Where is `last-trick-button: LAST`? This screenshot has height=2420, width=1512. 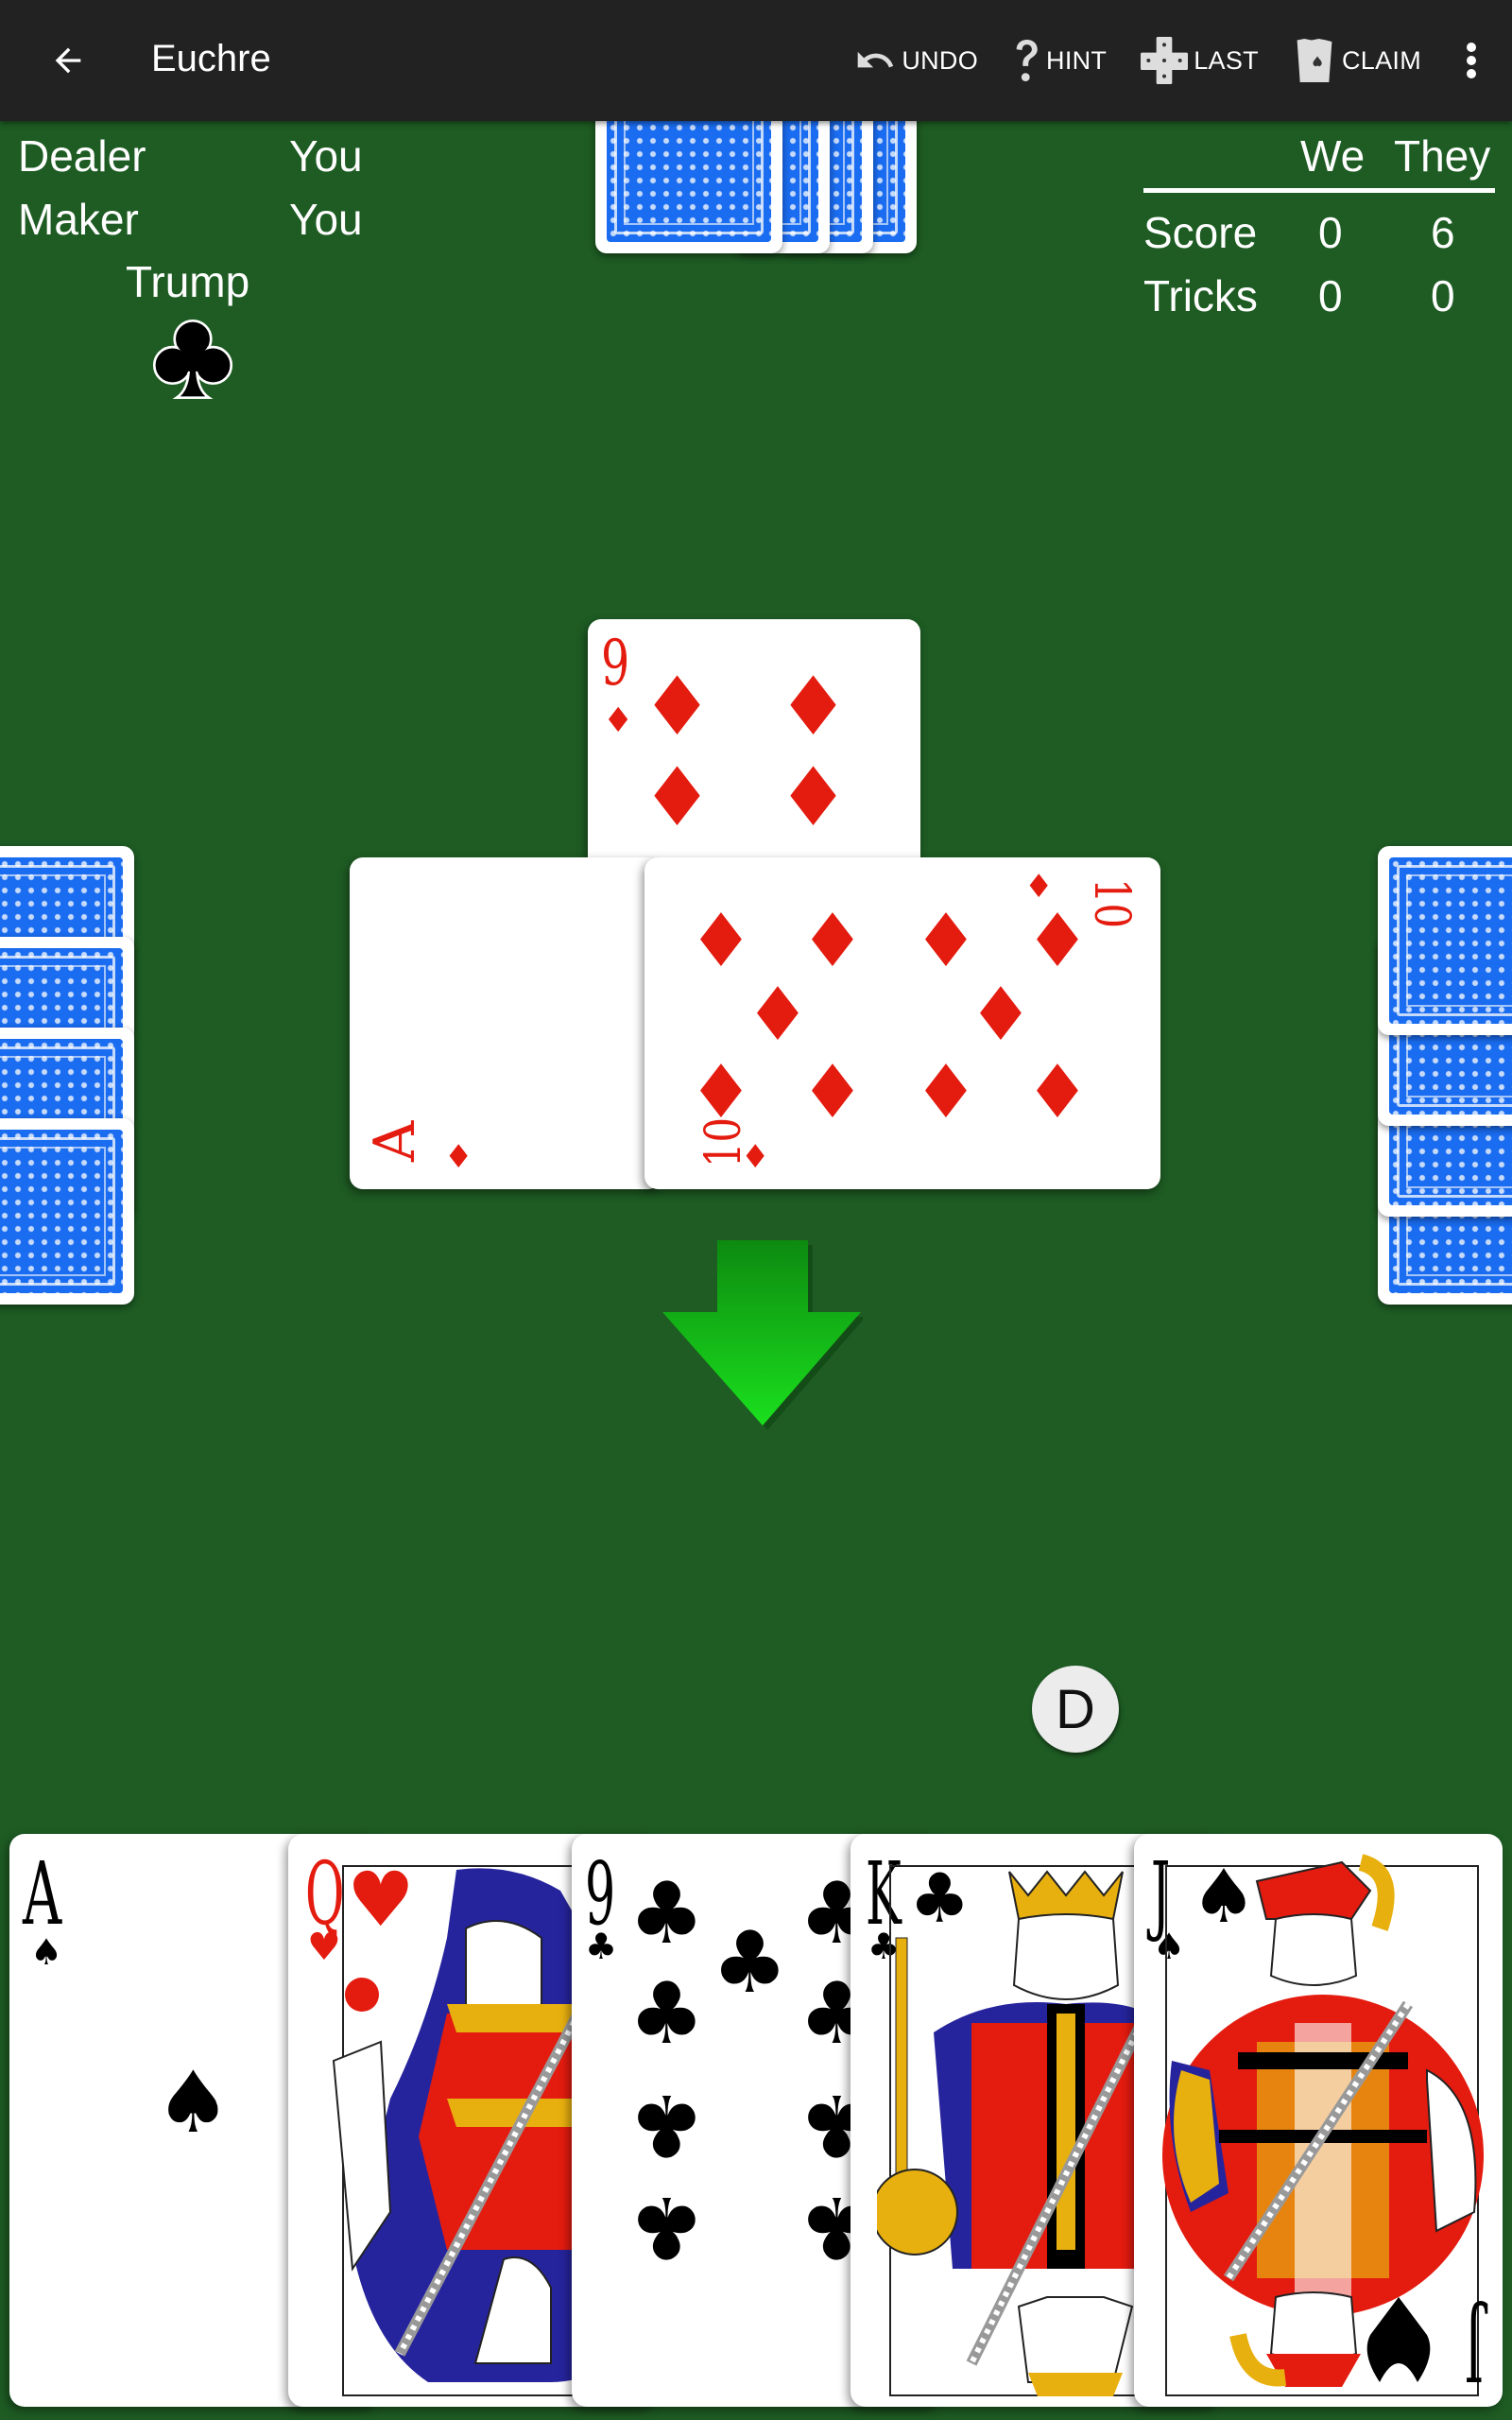 last-trick-button: LAST is located at coordinates (1200, 60).